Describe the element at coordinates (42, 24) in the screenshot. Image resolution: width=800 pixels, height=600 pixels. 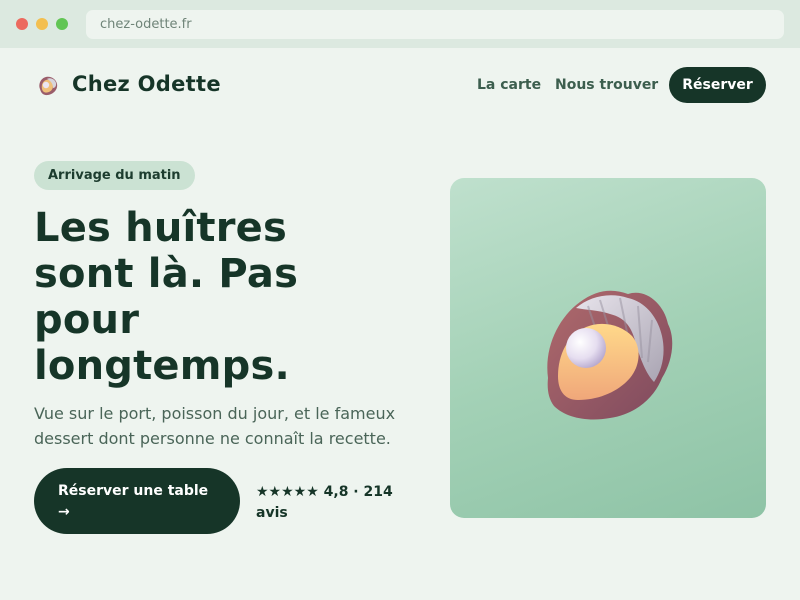
I see `minimize-window-button` at that location.